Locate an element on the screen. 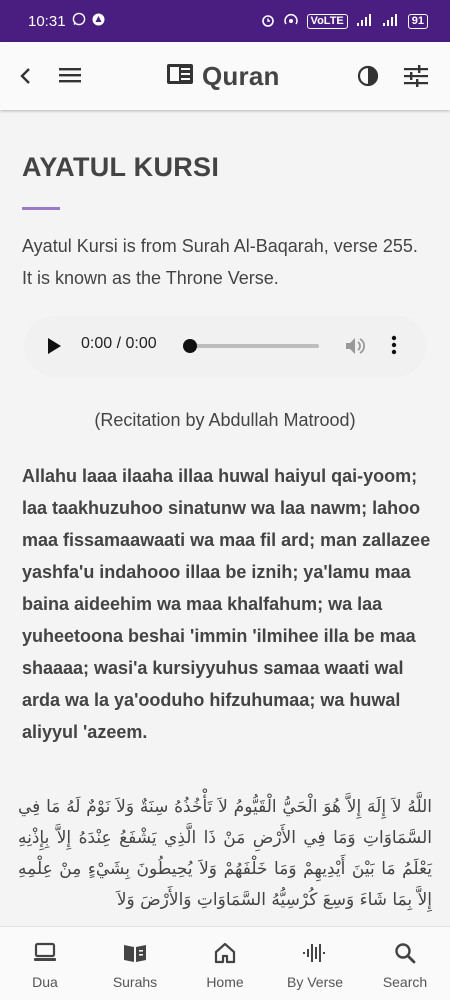 This screenshot has height=1000, width=450. search-icon is located at coordinates (405, 953).